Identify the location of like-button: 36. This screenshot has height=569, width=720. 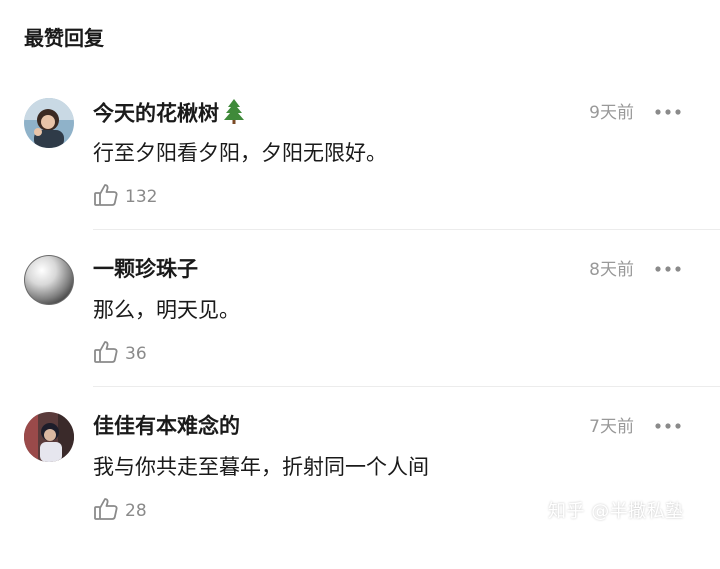
(120, 354).